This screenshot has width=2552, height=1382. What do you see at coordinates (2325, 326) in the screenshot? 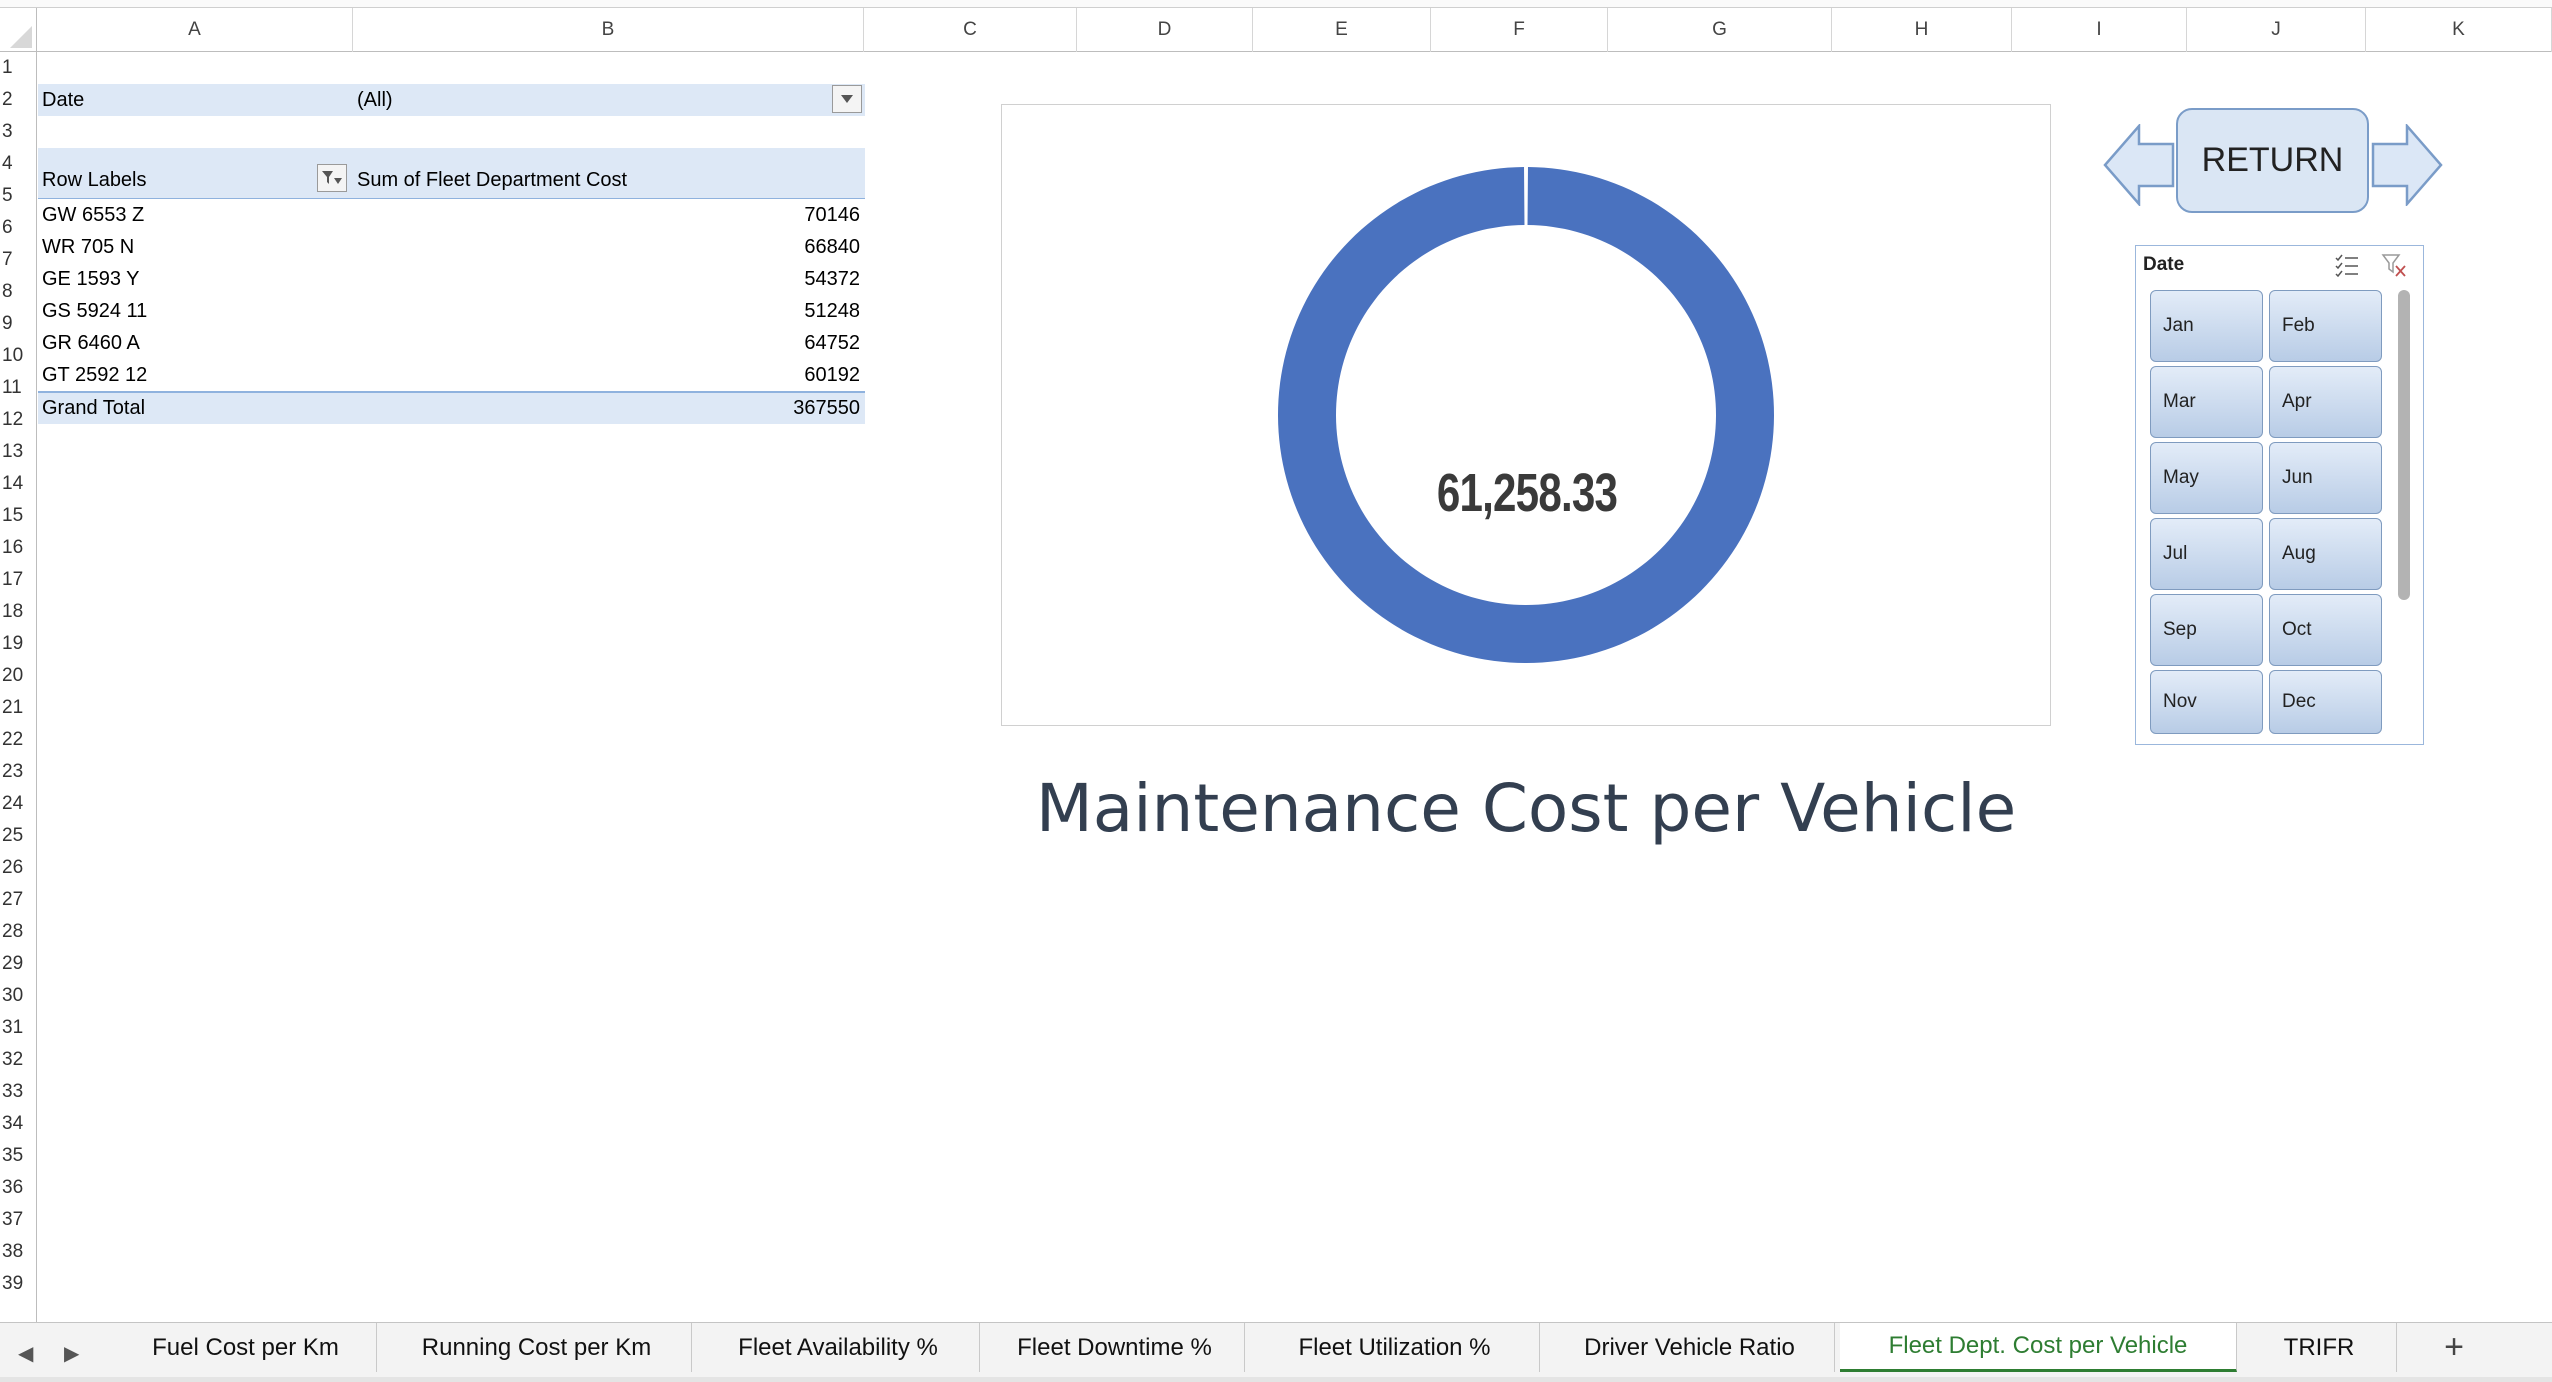
I see `slicer-item-feb: Feb` at bounding box center [2325, 326].